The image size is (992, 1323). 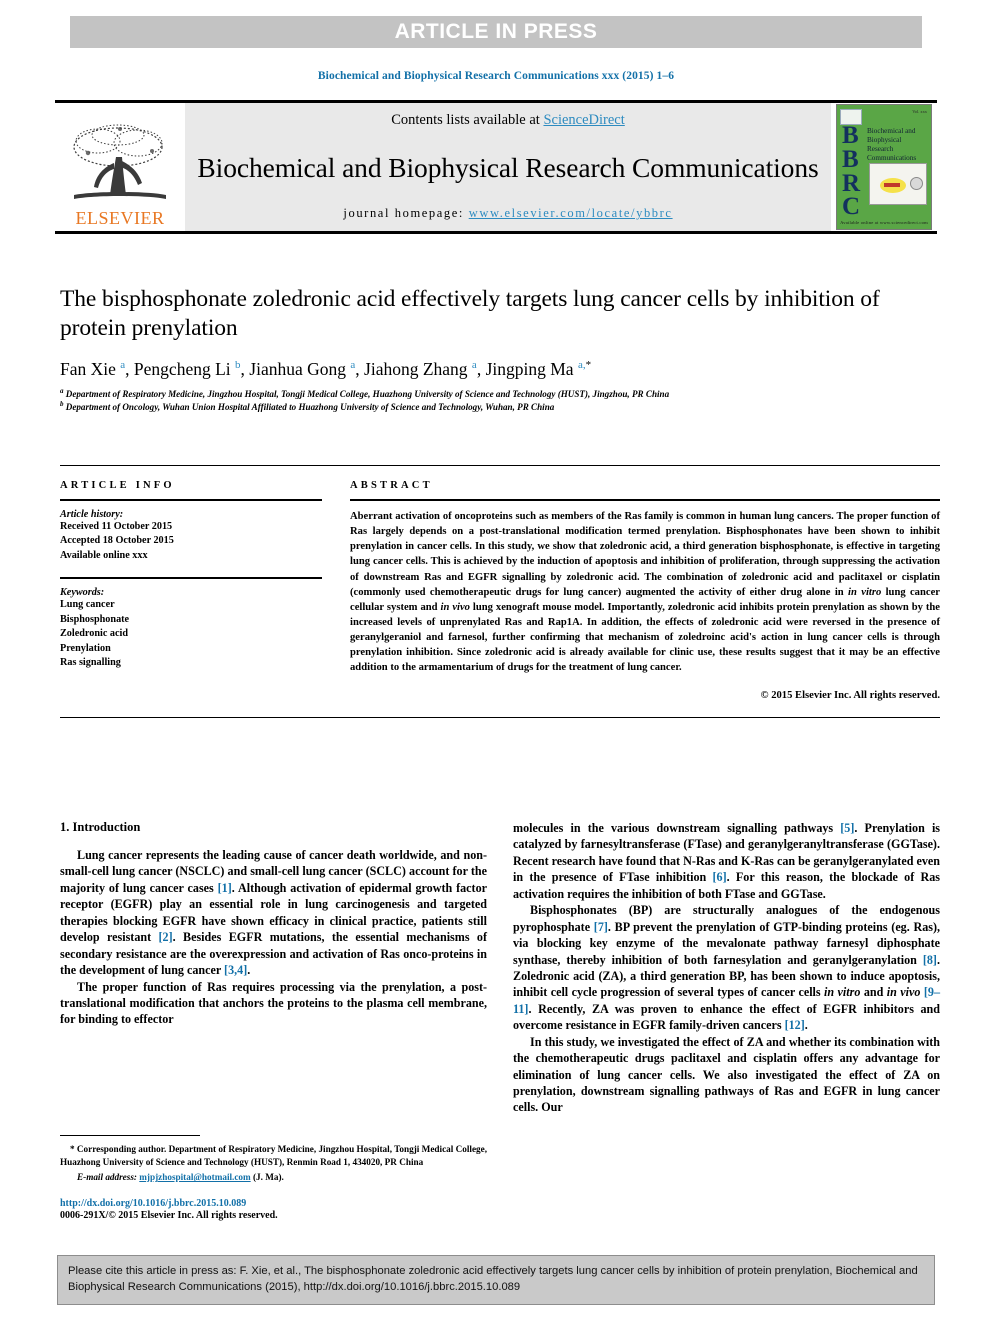 I want to click on cover-figure-circle, so click(x=916, y=183).